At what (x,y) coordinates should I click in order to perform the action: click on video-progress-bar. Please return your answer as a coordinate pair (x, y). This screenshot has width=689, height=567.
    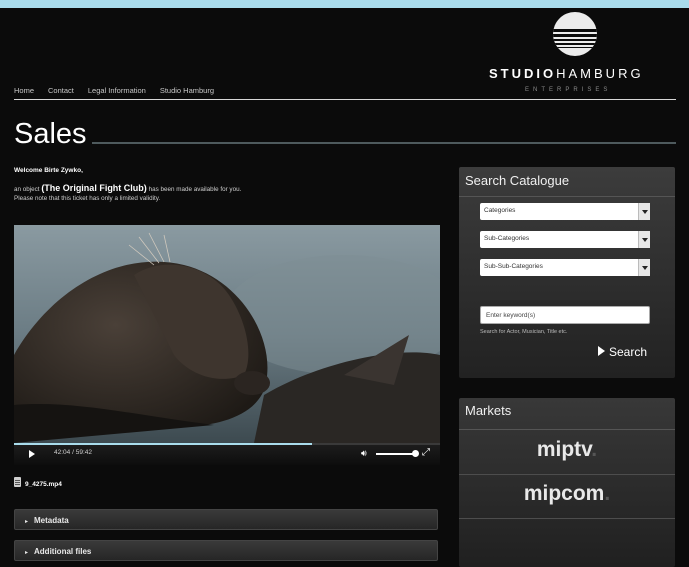
    Looking at the image, I should click on (227, 444).